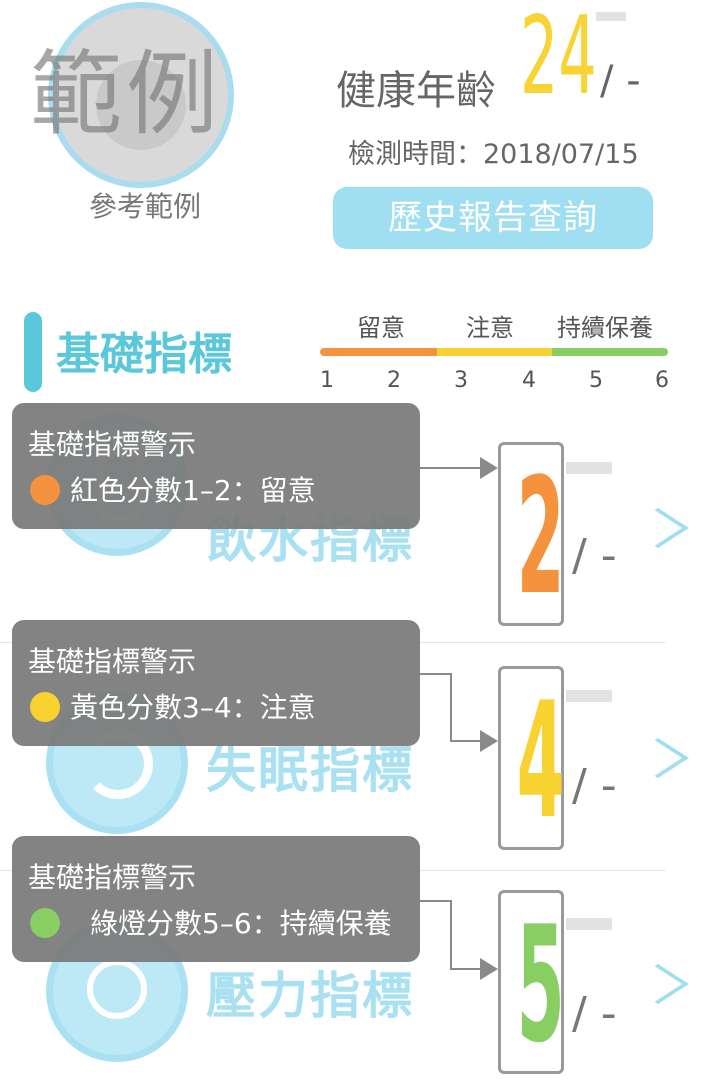  I want to click on score-suffix-water: / -, so click(594, 555).